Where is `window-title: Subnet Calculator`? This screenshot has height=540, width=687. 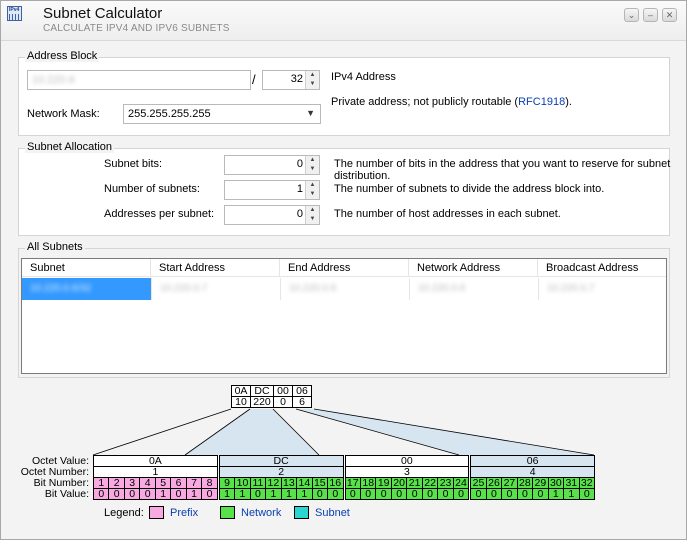 window-title: Subnet Calculator is located at coordinates (103, 13).